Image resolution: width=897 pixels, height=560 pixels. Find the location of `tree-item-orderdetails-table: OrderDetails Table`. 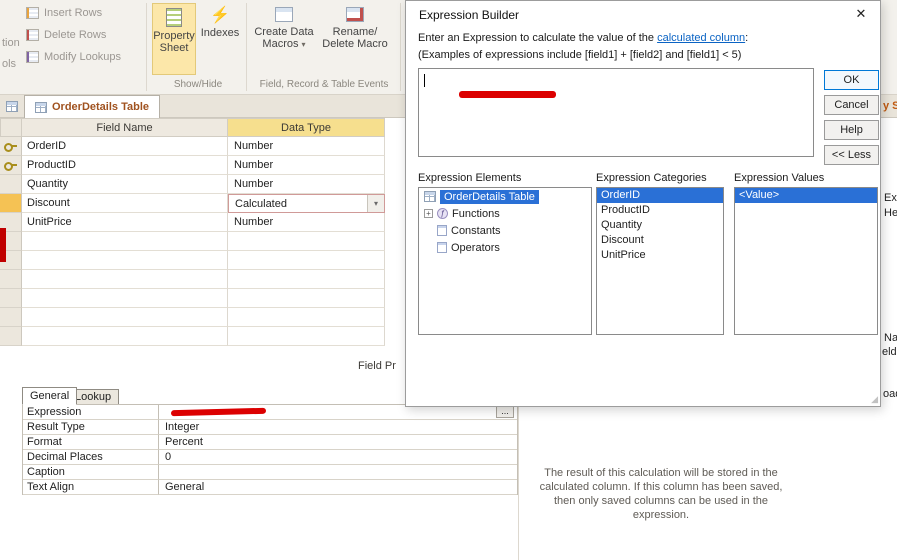

tree-item-orderdetails-table: OrderDetails Table is located at coordinates (505, 196).